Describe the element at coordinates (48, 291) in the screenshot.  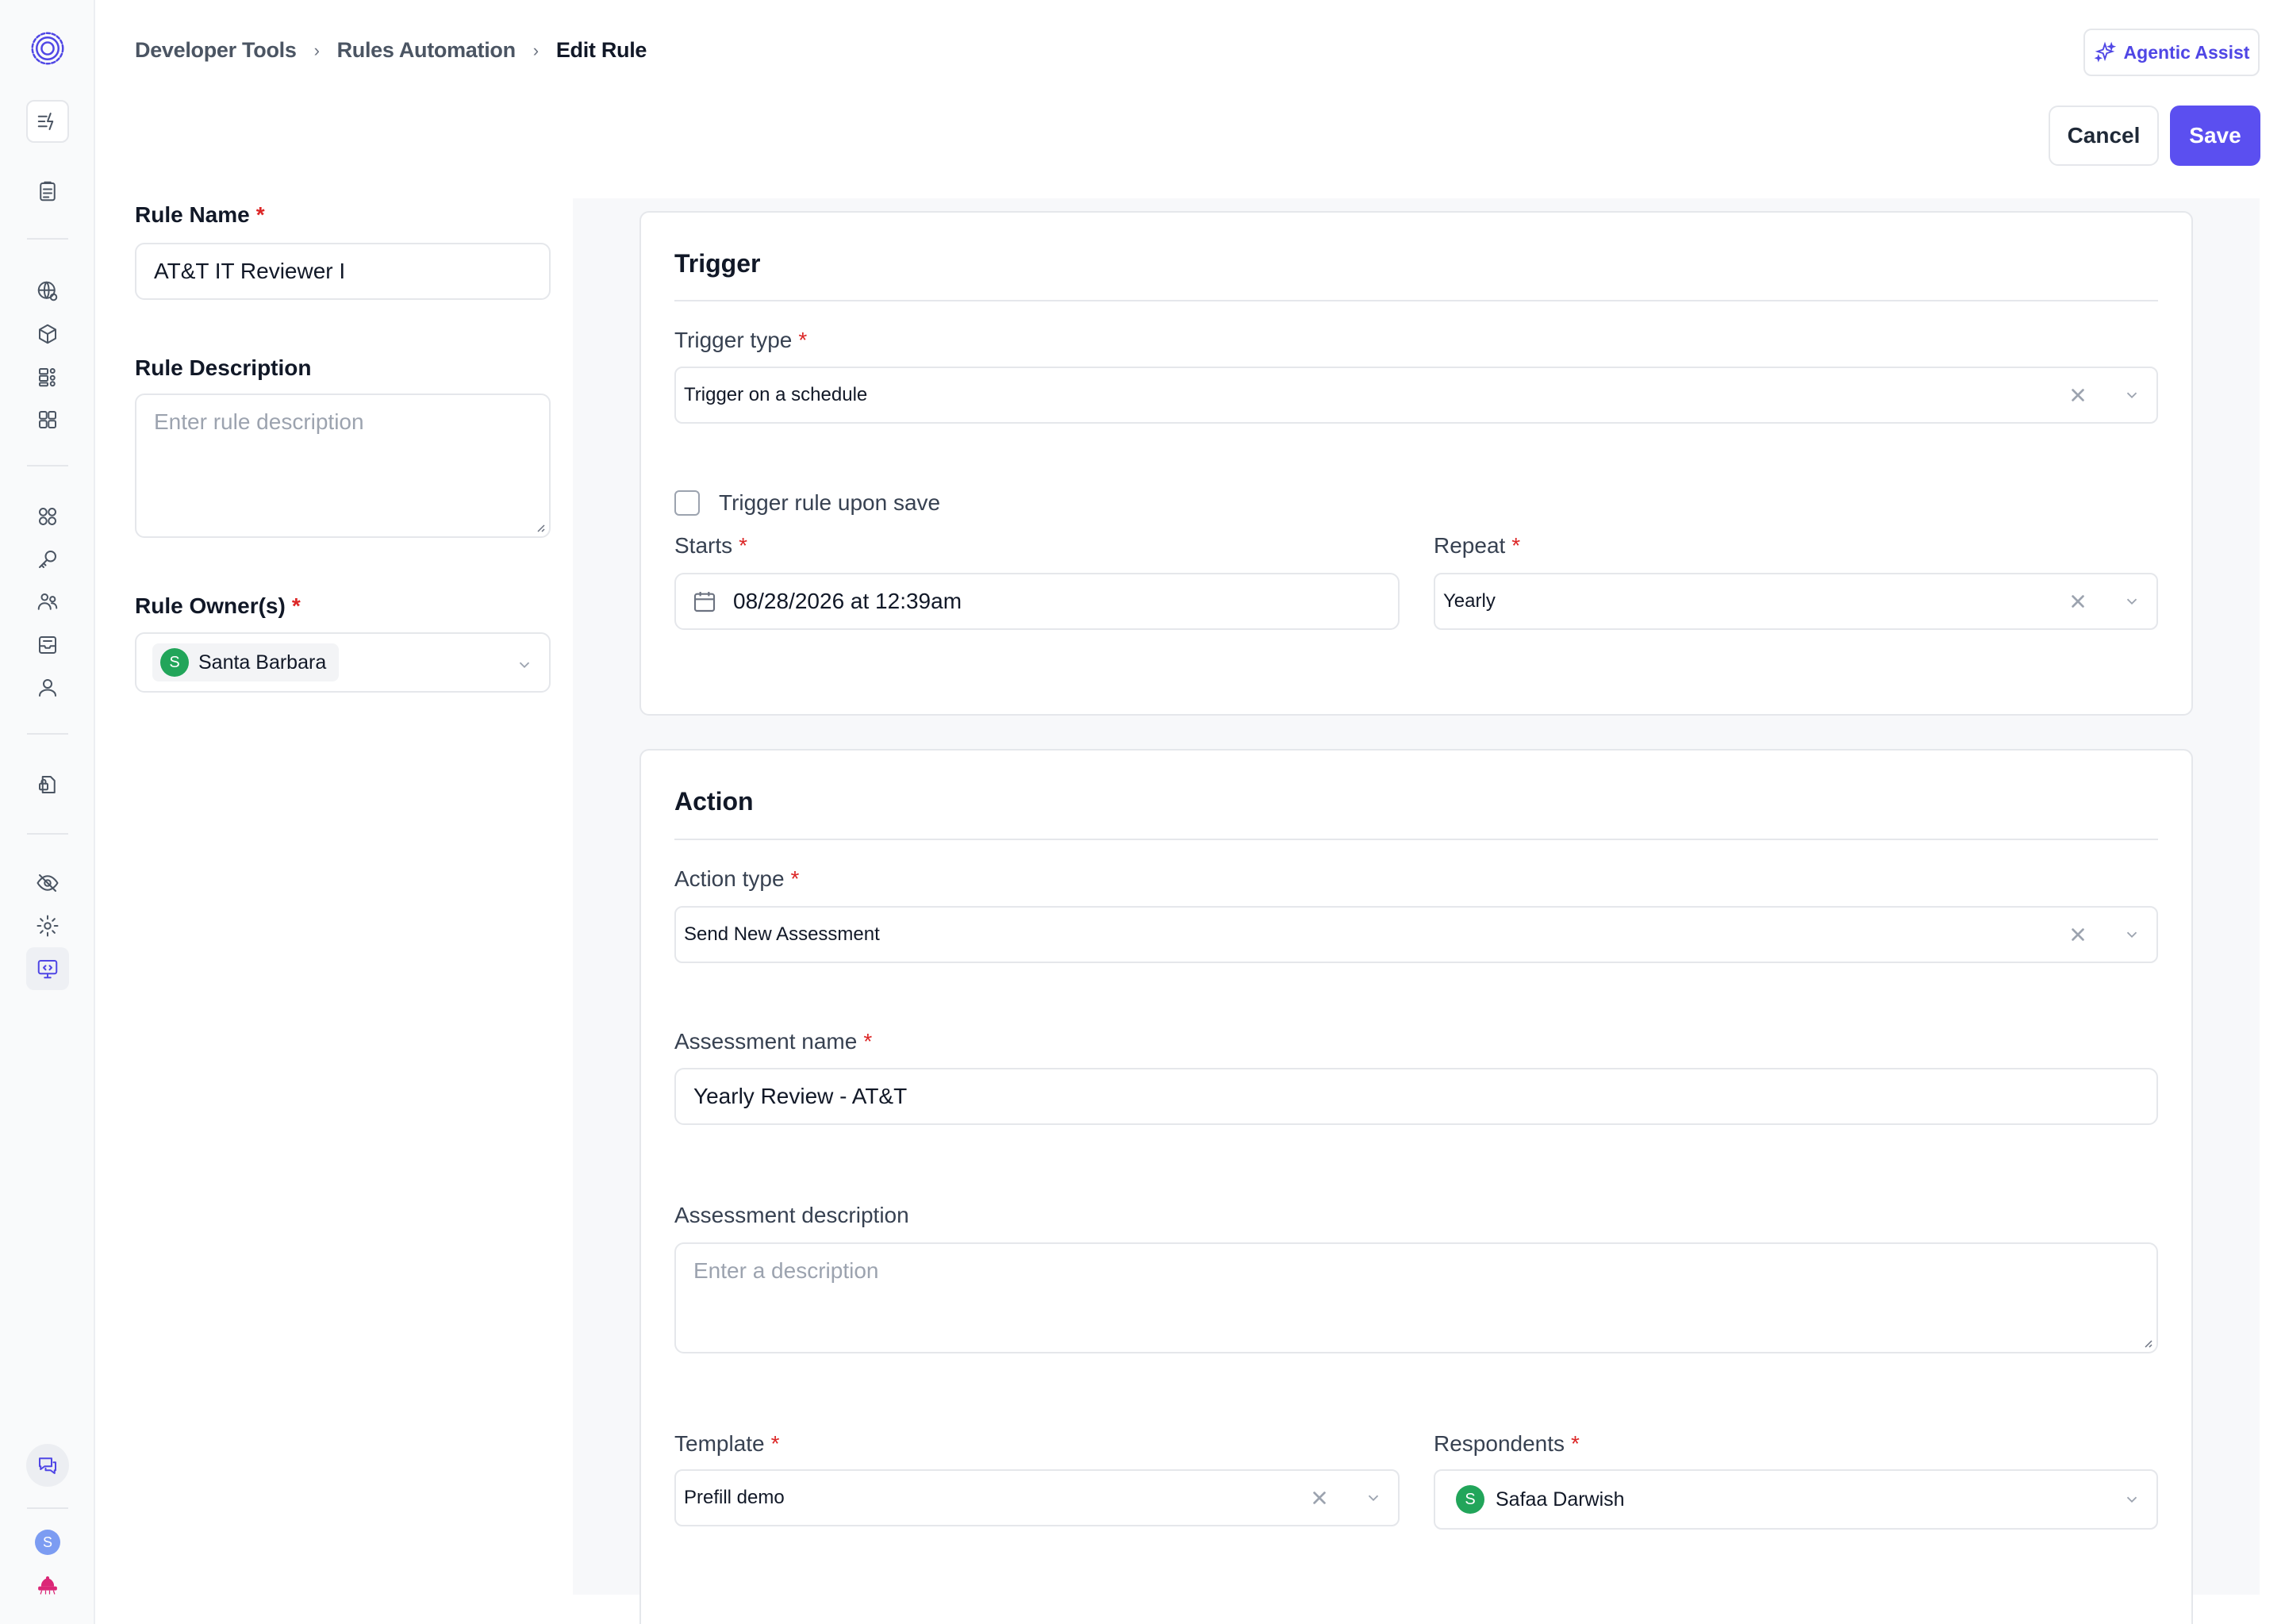
I see `globe-icon` at that location.